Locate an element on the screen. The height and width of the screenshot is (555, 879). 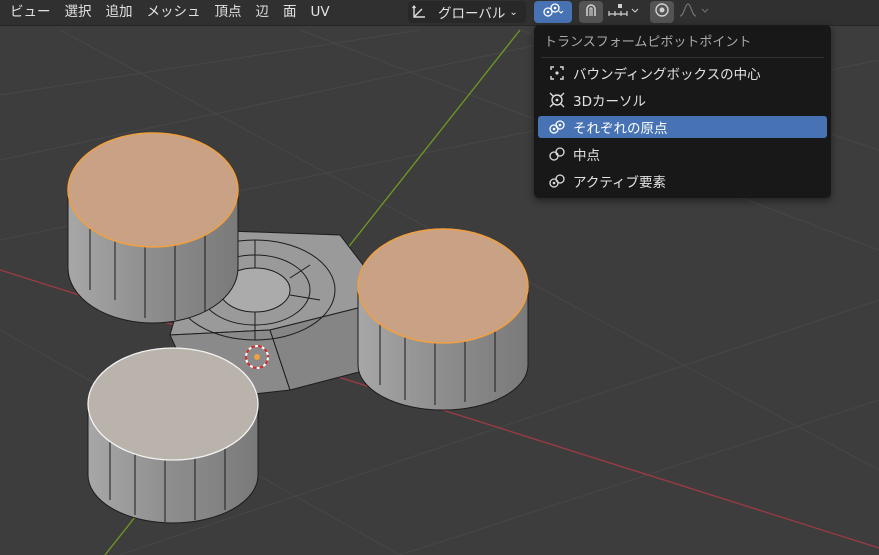
proportional-editing-toggle is located at coordinates (662, 12).